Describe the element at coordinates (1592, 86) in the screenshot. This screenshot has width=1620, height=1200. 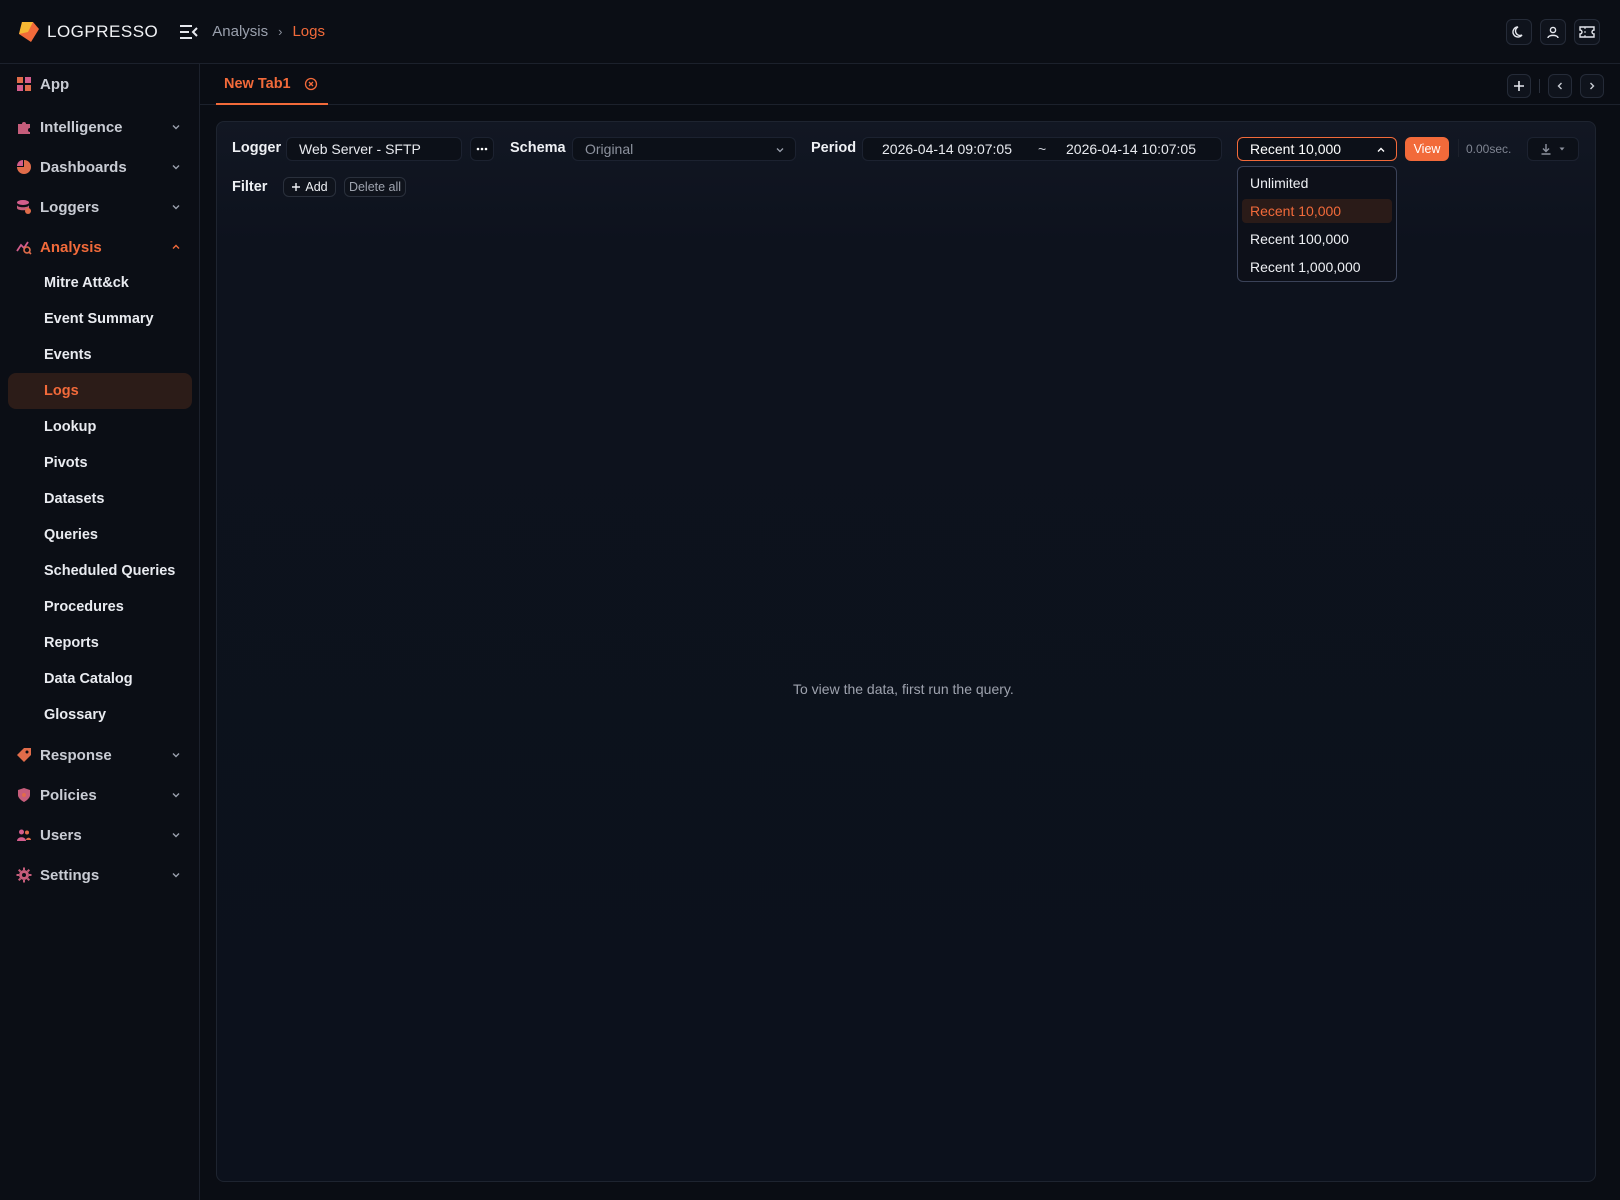
I see `next-tab-button` at that location.